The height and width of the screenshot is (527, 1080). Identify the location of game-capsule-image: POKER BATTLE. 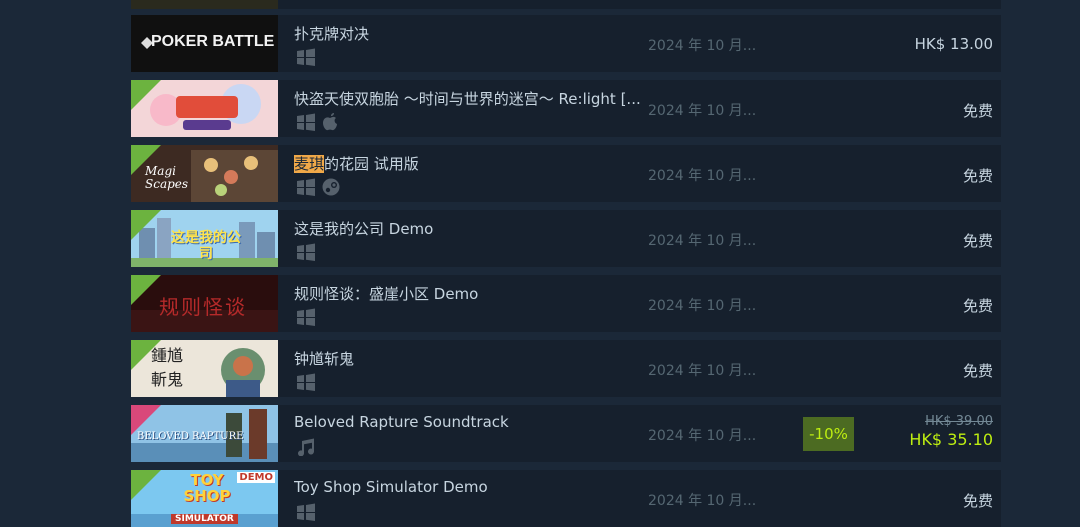
(204, 43).